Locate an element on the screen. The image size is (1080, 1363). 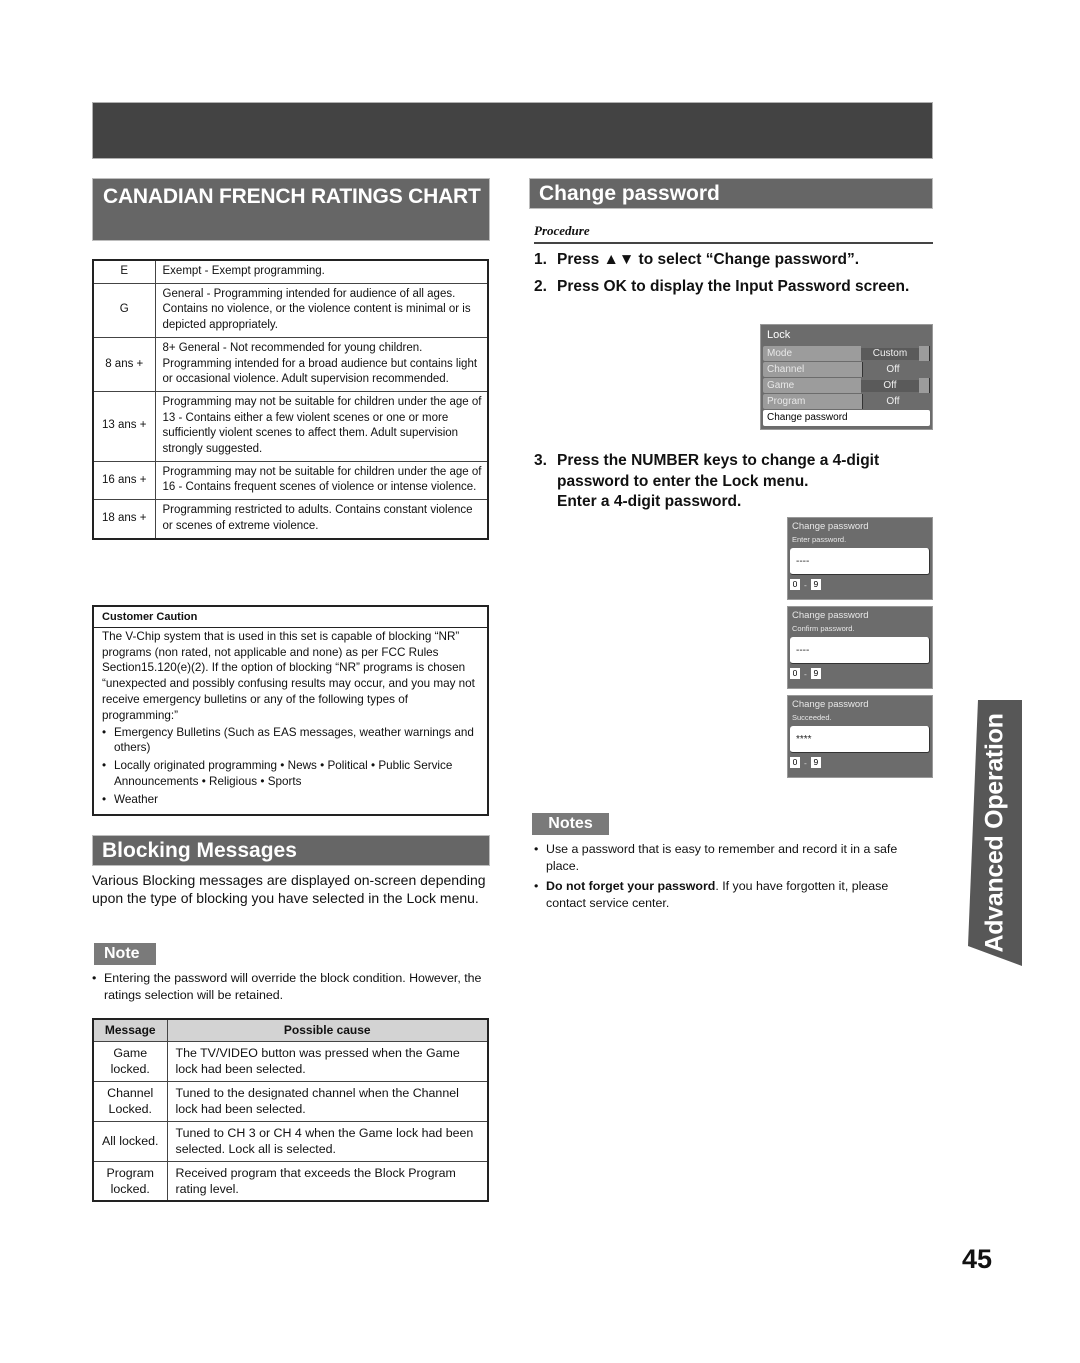
step-number: 3. is located at coordinates (540, 460).